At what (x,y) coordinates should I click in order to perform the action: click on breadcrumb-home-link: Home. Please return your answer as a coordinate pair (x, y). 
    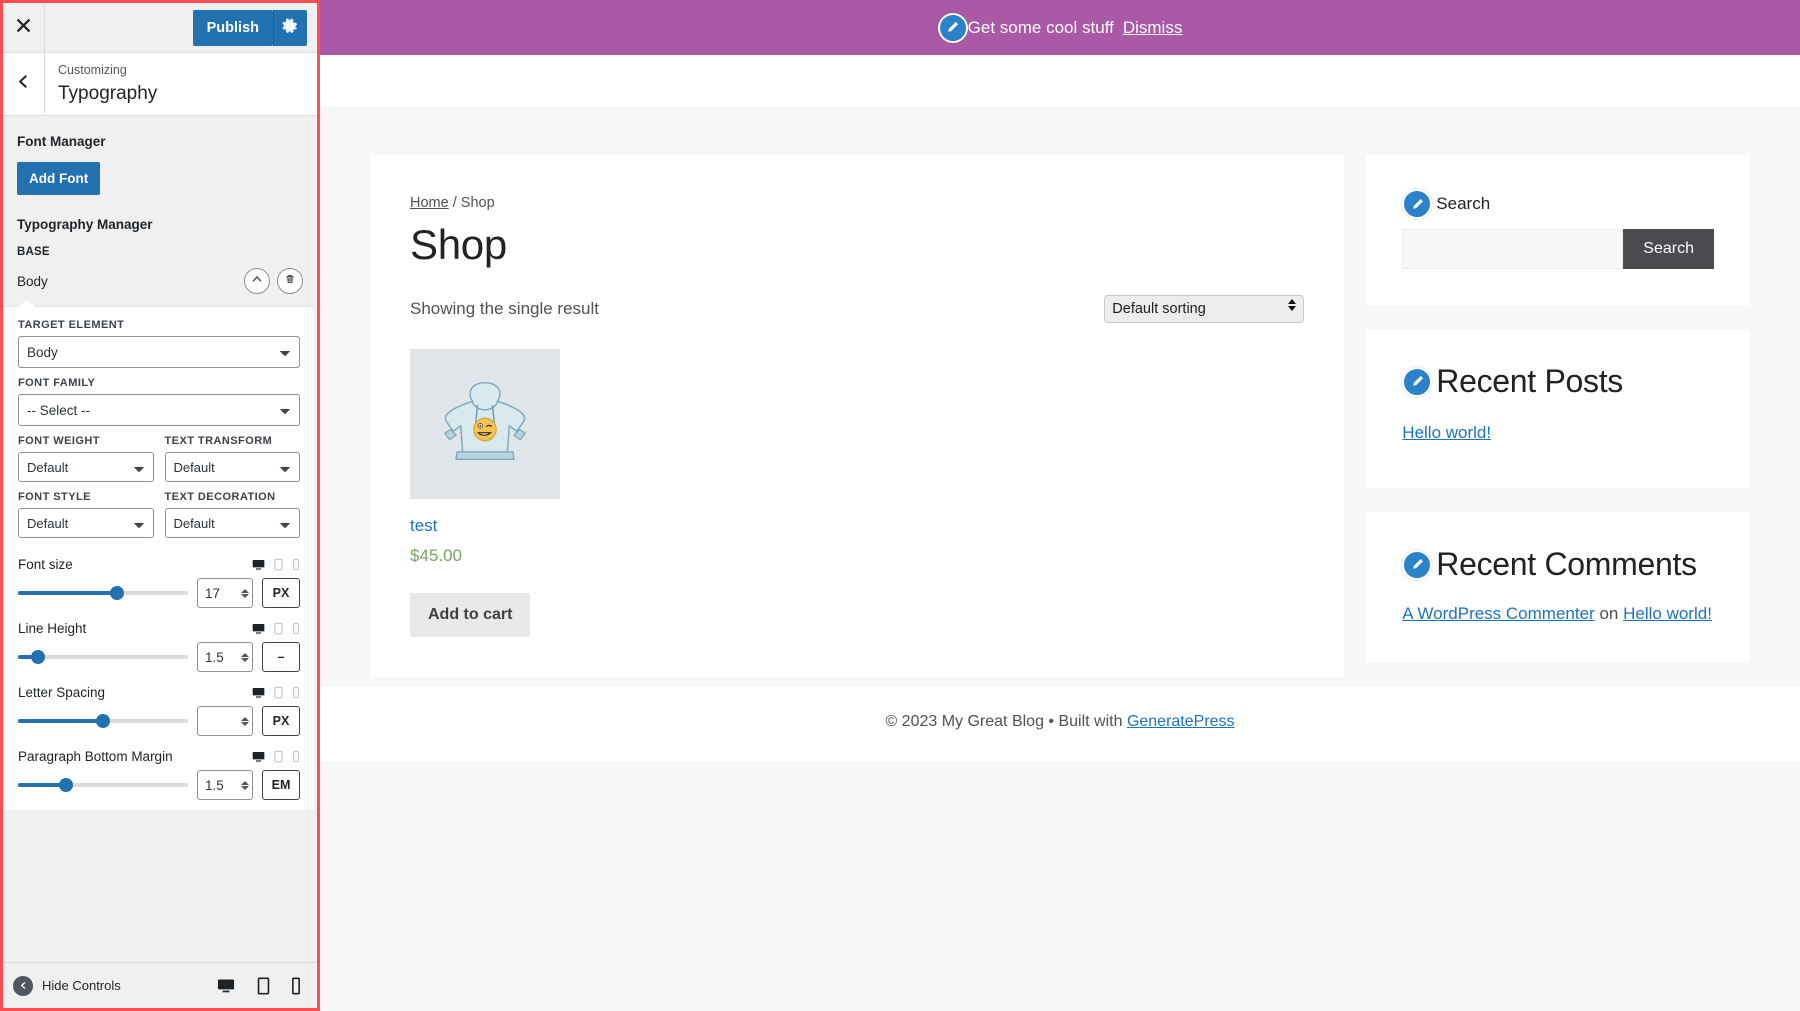
    Looking at the image, I should click on (429, 203).